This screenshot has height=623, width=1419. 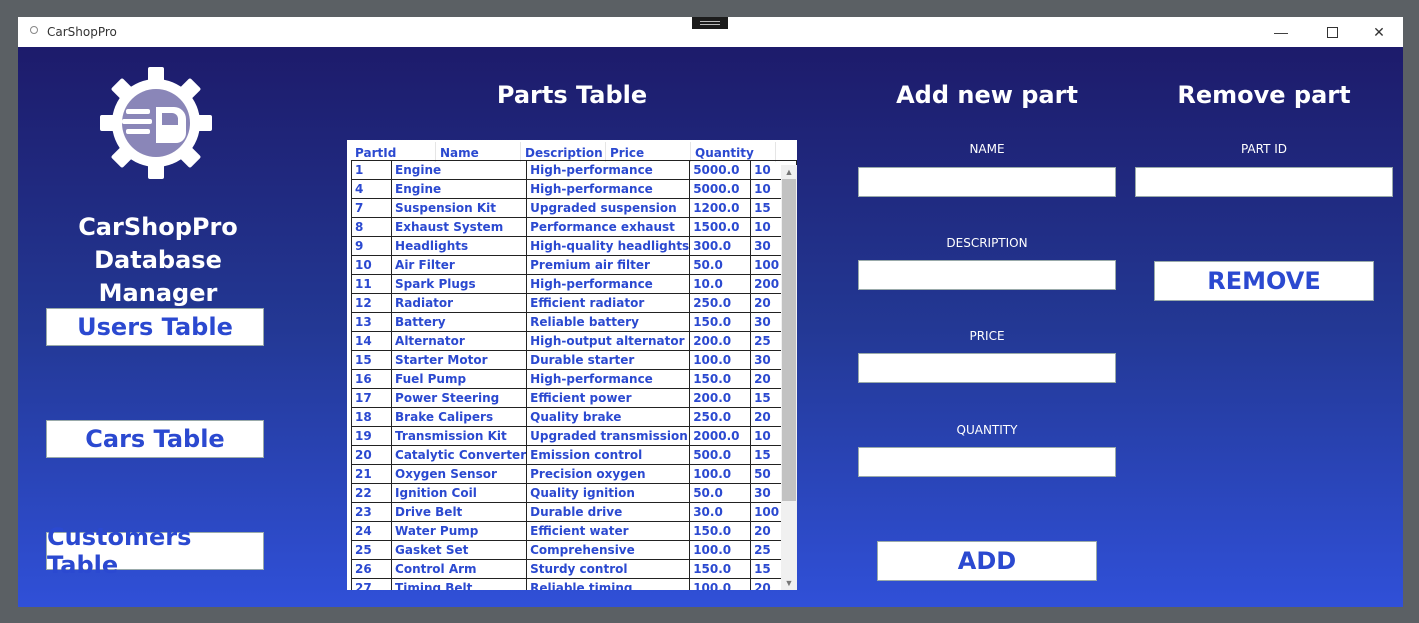 What do you see at coordinates (371, 512) in the screenshot?
I see `cell-partid: 23` at bounding box center [371, 512].